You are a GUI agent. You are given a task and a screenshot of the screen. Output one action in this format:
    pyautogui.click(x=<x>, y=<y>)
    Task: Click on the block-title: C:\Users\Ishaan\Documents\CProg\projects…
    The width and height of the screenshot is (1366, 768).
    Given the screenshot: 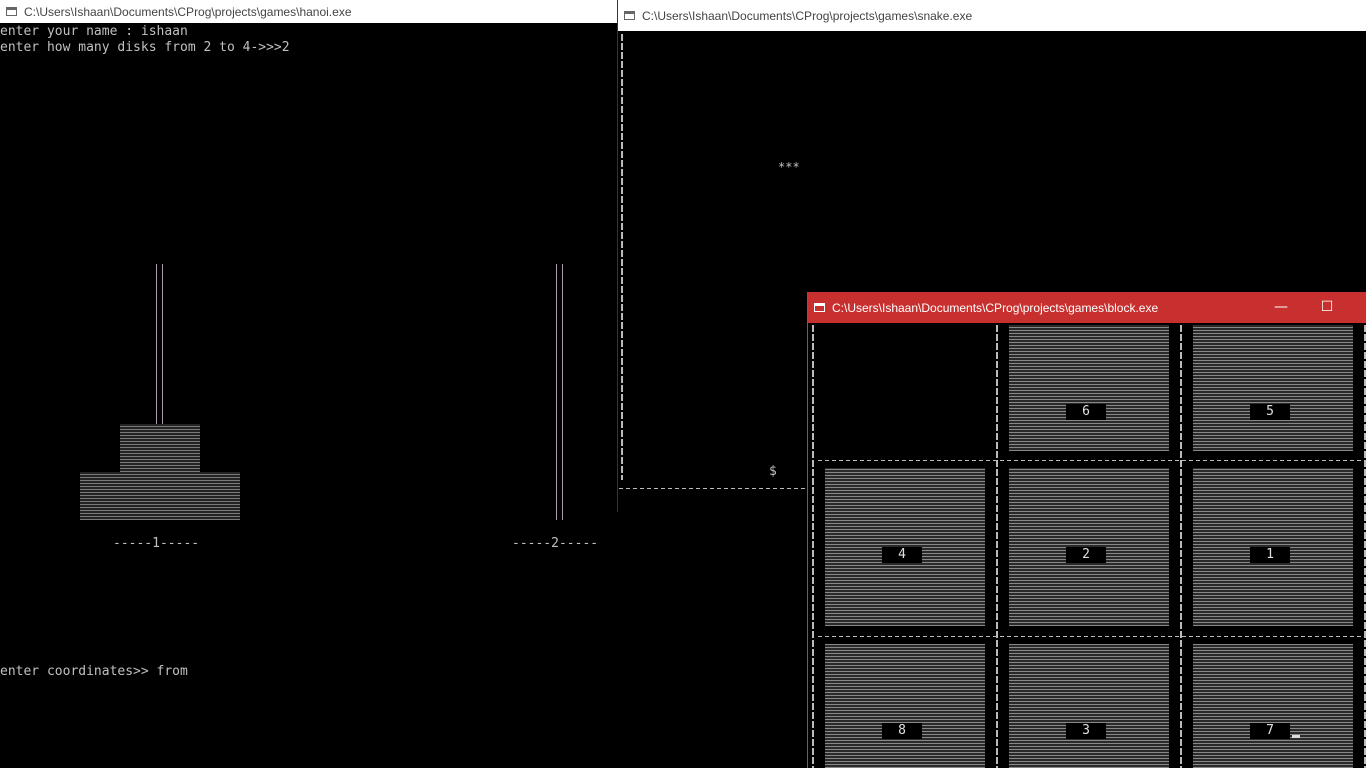 What is the action you would take?
    pyautogui.click(x=995, y=307)
    